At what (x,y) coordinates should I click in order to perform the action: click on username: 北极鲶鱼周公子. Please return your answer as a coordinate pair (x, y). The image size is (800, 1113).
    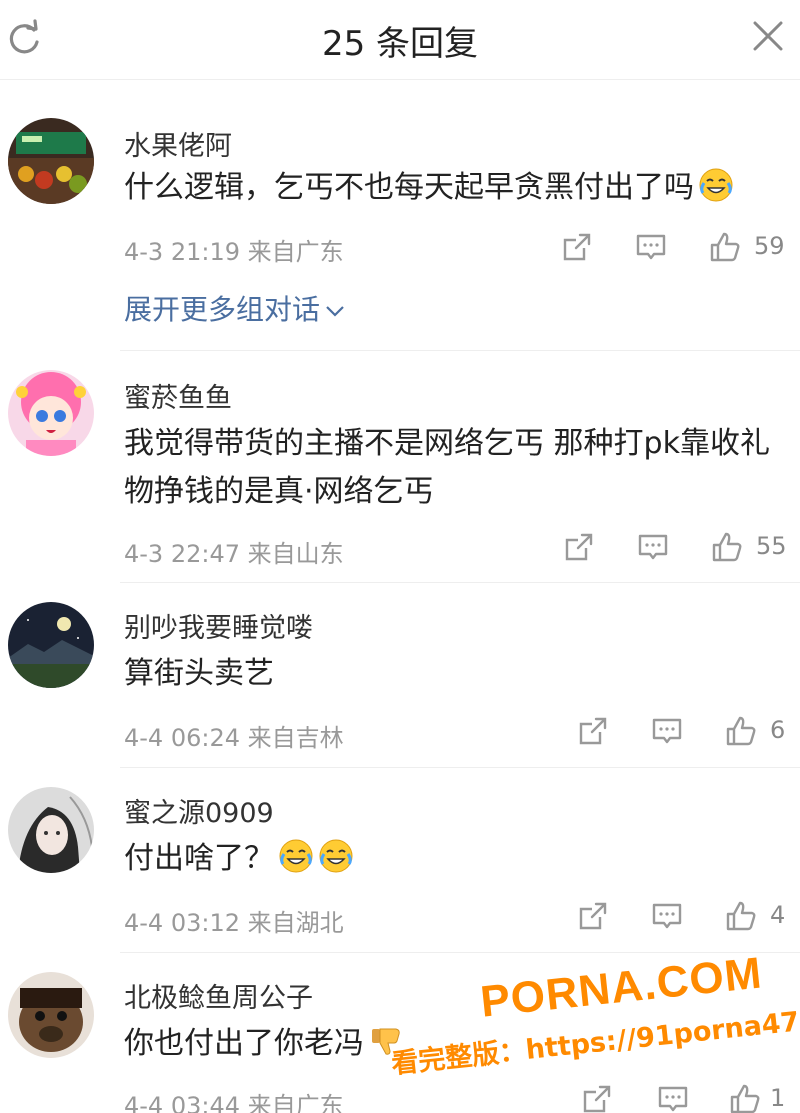
    Looking at the image, I should click on (218, 995).